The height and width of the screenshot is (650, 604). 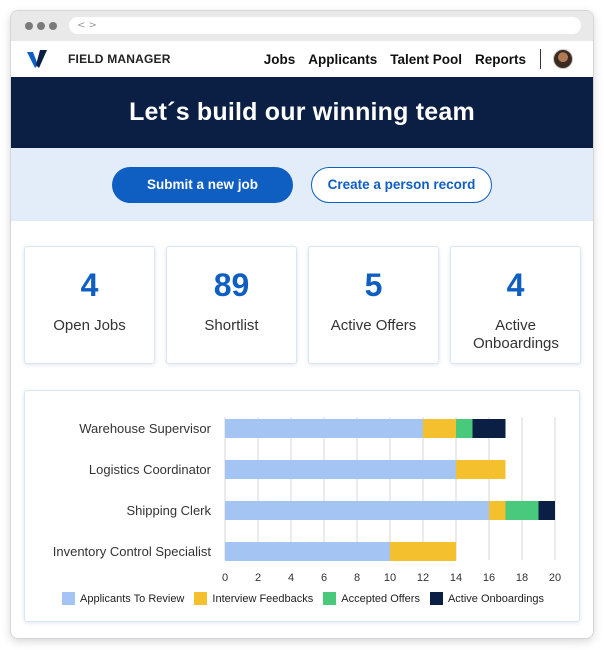 I want to click on stat-card-open-jobs: 4 Open Jobs, so click(x=89, y=305).